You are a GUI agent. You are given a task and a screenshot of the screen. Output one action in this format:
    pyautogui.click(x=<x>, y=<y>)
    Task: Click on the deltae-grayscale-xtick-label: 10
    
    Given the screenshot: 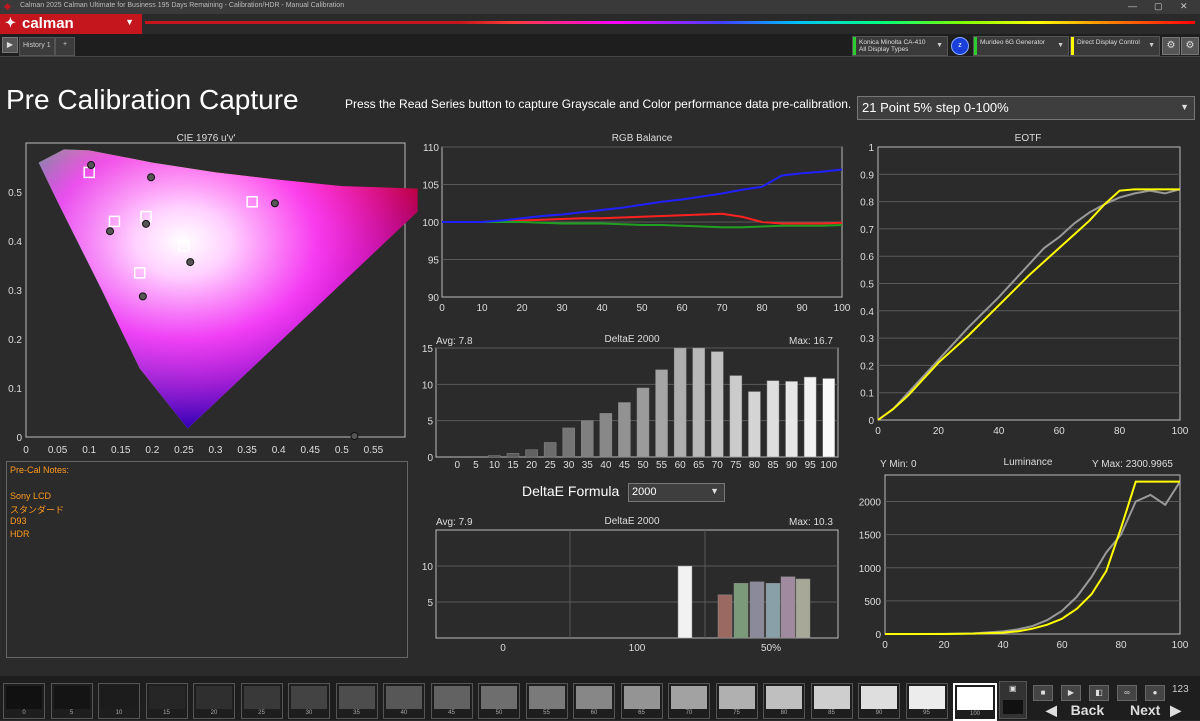 What is the action you would take?
    pyautogui.click(x=495, y=465)
    